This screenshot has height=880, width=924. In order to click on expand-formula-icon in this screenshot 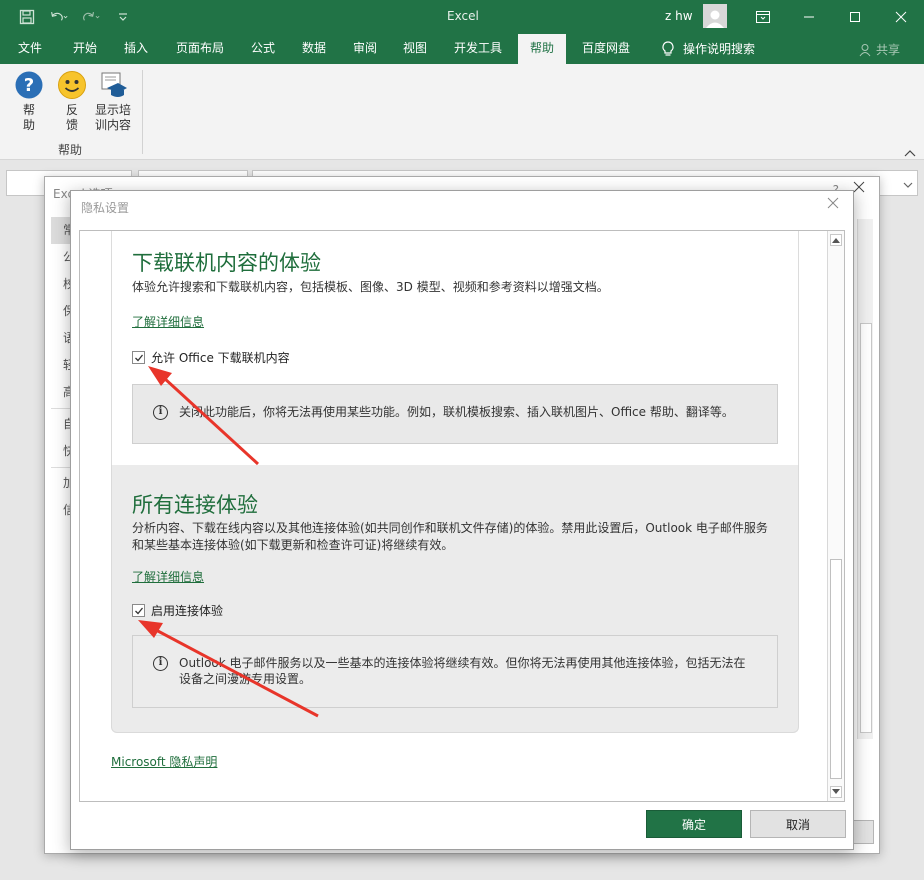, I will do `click(908, 185)`.